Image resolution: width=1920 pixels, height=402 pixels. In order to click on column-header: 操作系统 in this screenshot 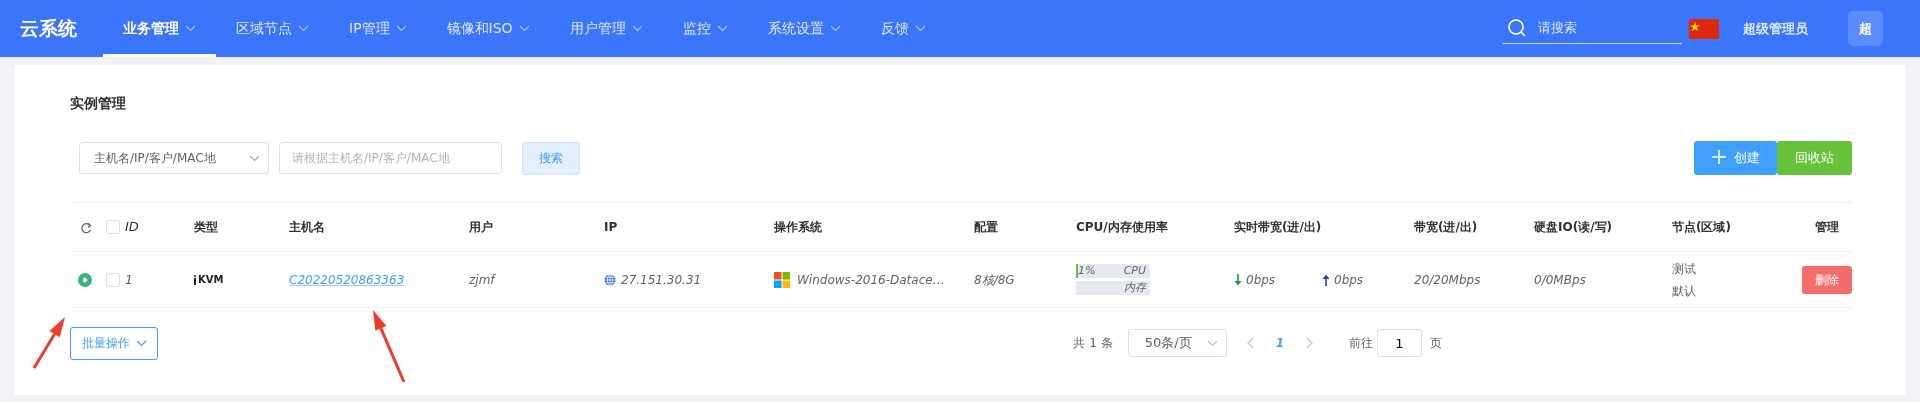, I will do `click(798, 227)`.